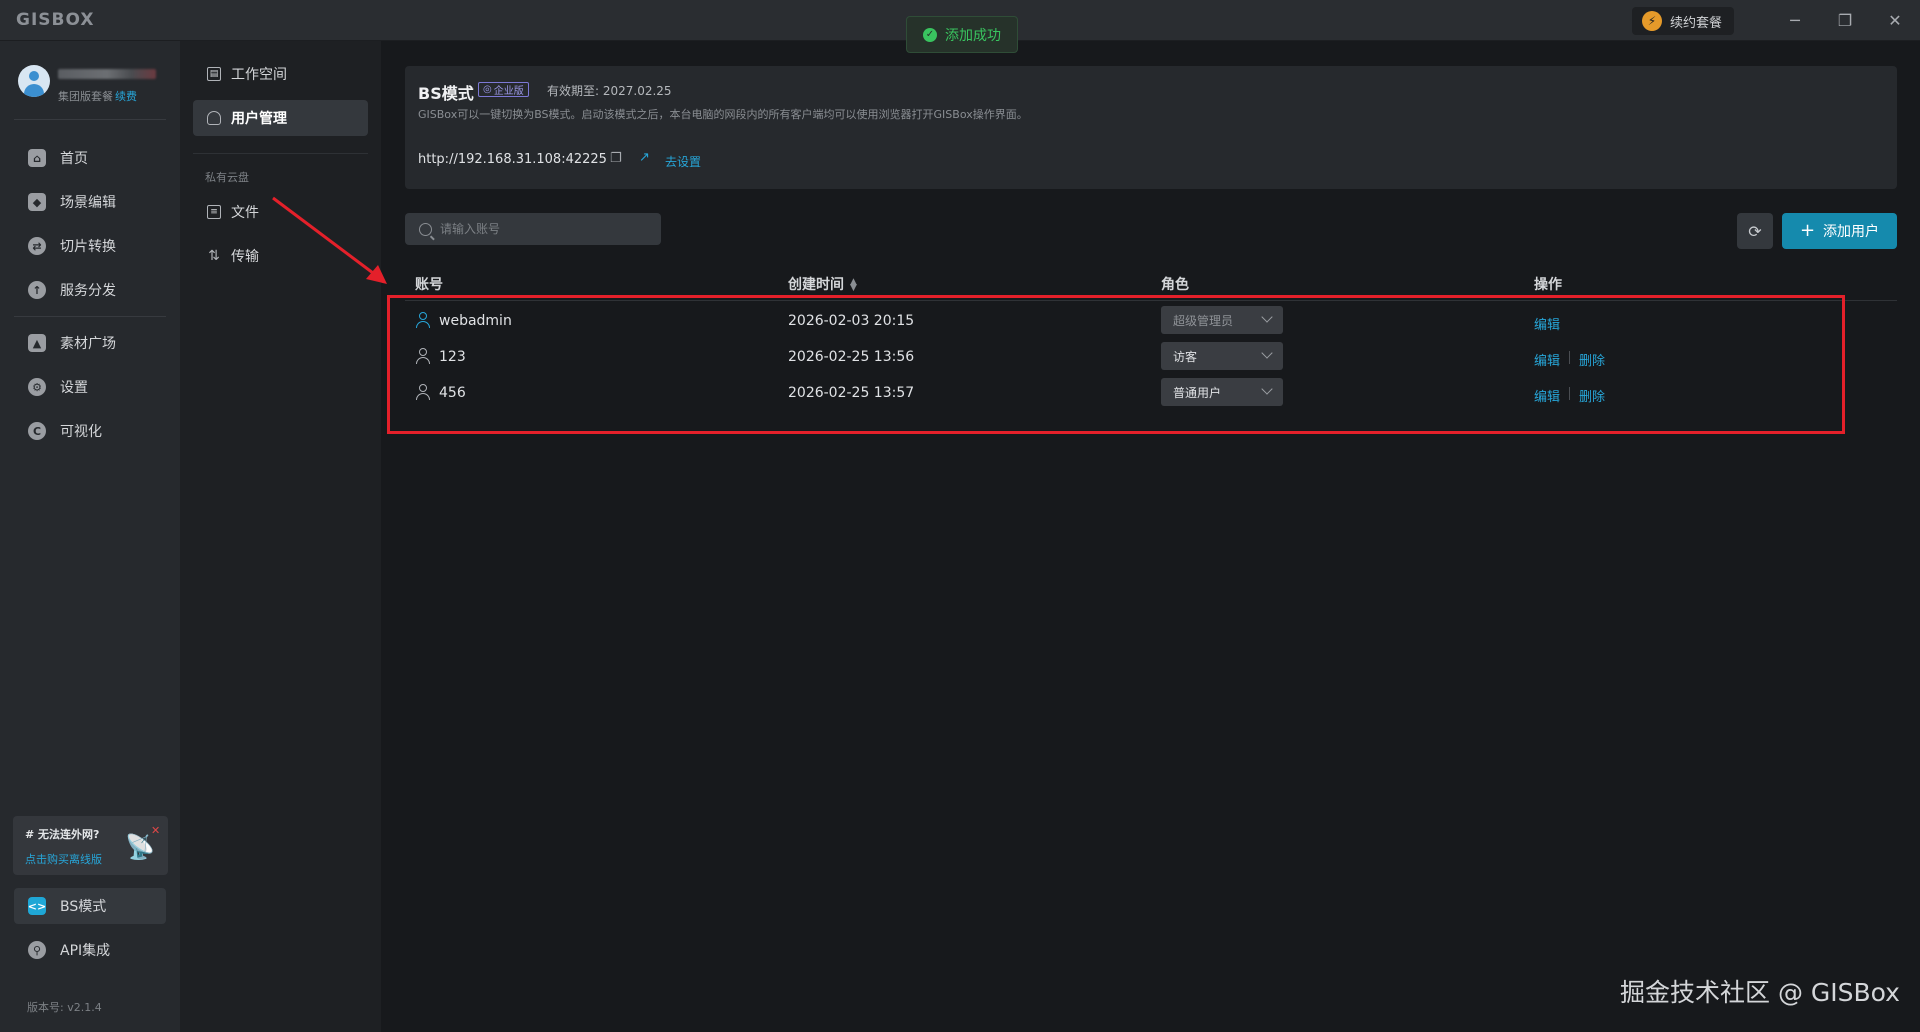 This screenshot has height=1032, width=1920. What do you see at coordinates (508, 91) in the screenshot?
I see `enterprise-badge-label: 企业版` at bounding box center [508, 91].